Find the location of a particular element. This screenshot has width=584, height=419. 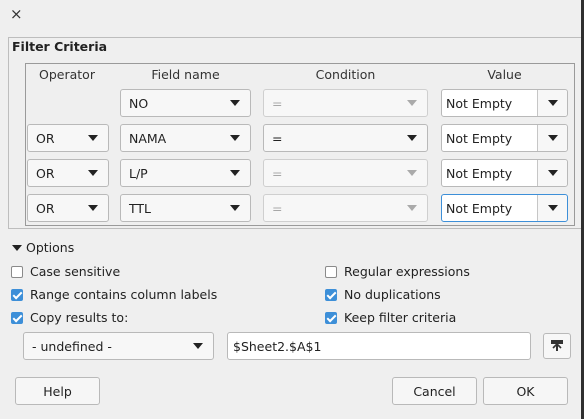

range-contains-labels-label: Range contains column labels is located at coordinates (124, 294).